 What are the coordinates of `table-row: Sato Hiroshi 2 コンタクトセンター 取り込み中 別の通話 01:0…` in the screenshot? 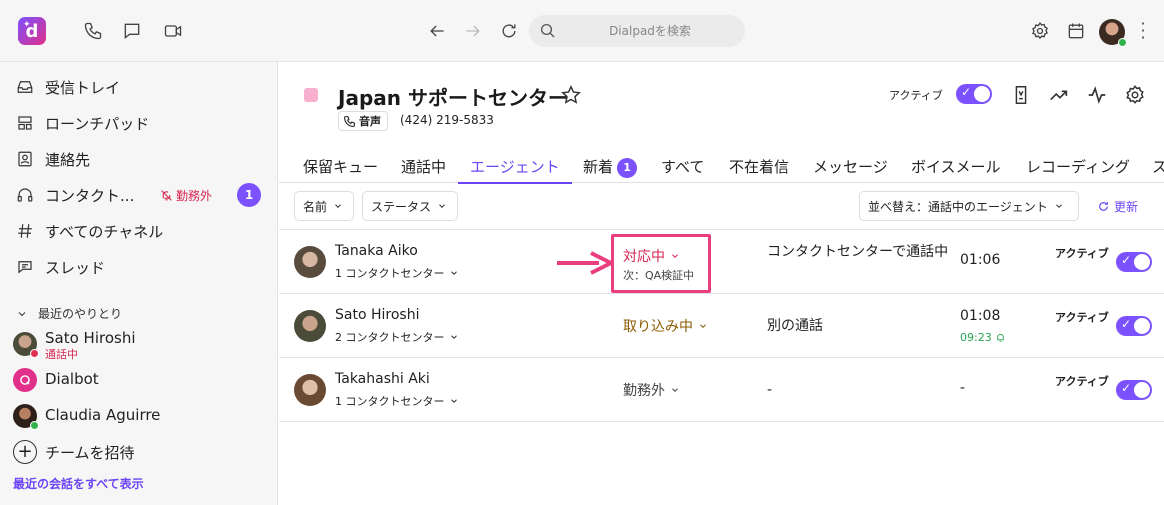 It's located at (721, 326).